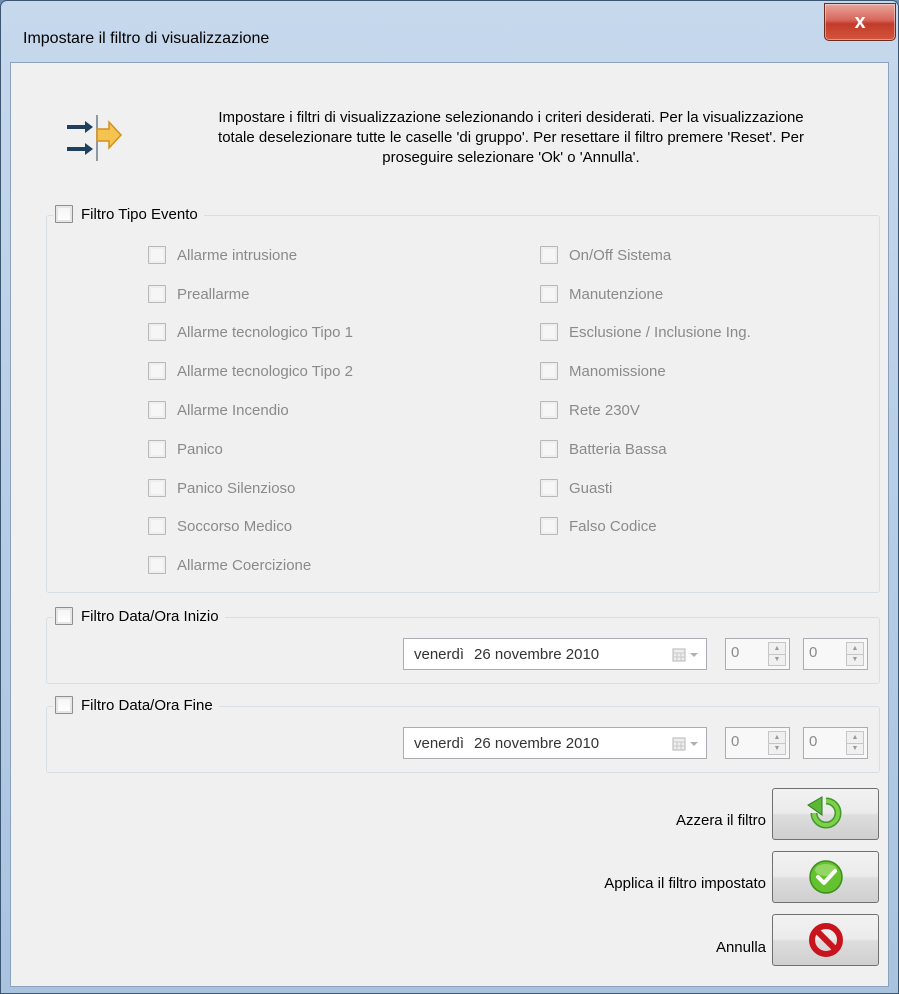  I want to click on event-type-label: Filtro Tipo Evento, so click(139, 214).